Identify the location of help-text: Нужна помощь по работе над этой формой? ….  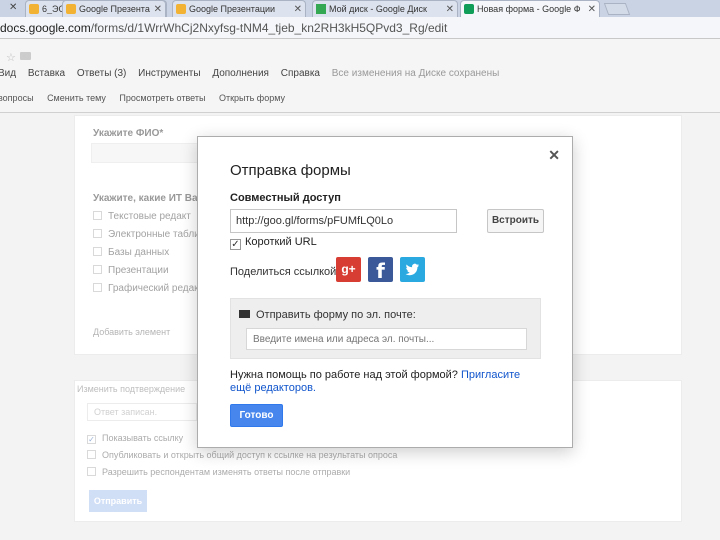
(375, 381).